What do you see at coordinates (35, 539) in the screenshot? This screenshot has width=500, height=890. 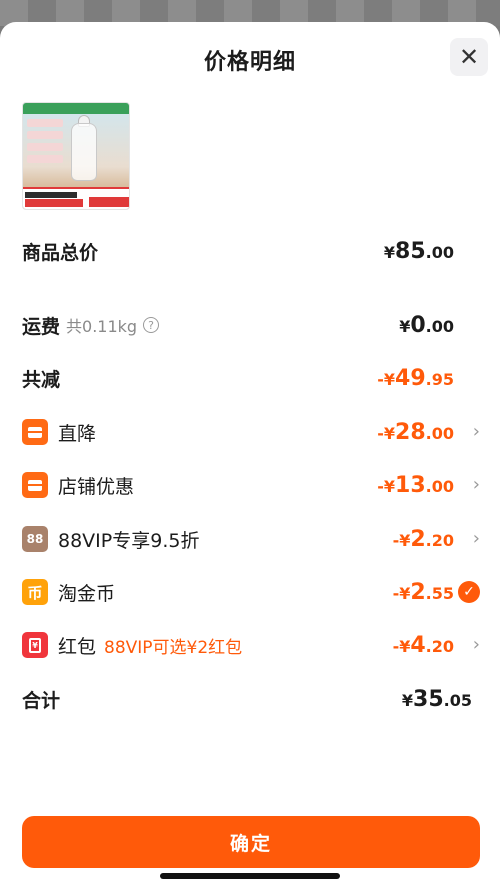 I see `vip-88-icon: 88` at bounding box center [35, 539].